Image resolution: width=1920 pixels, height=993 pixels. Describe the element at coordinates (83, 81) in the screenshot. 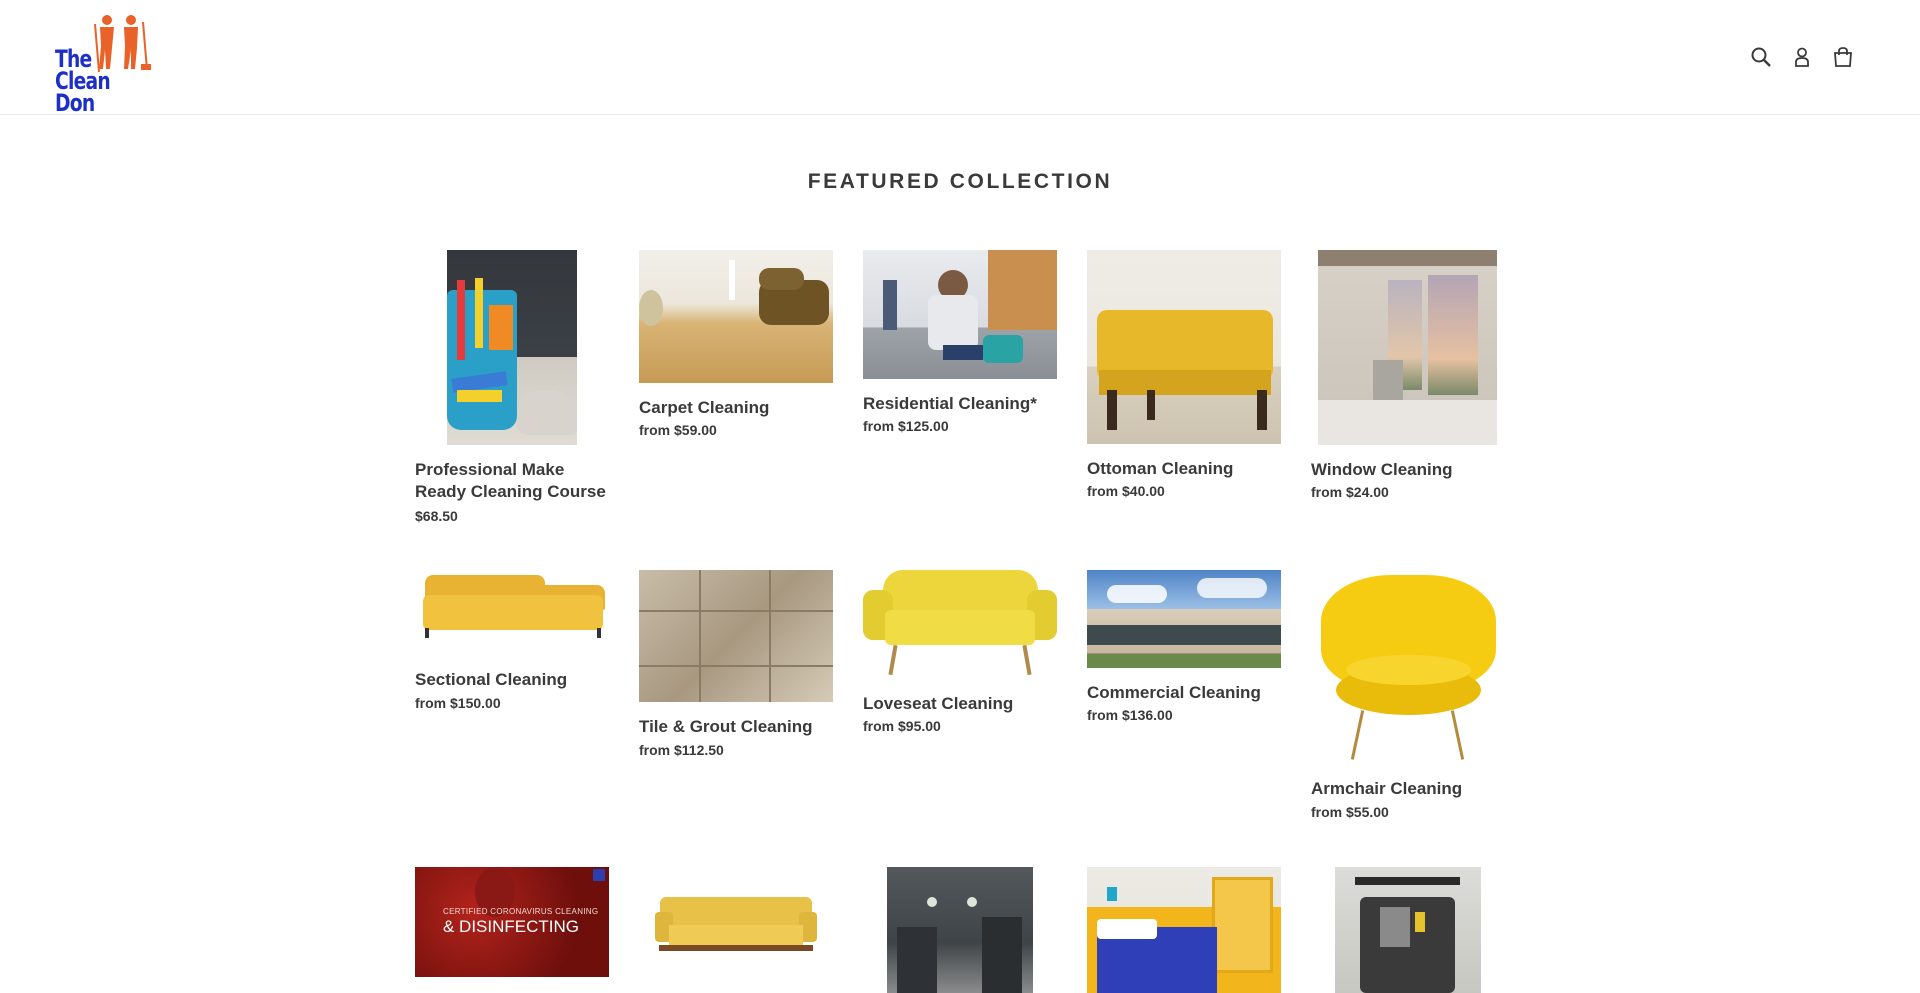

I see `logo-text: The Clean Don` at that location.